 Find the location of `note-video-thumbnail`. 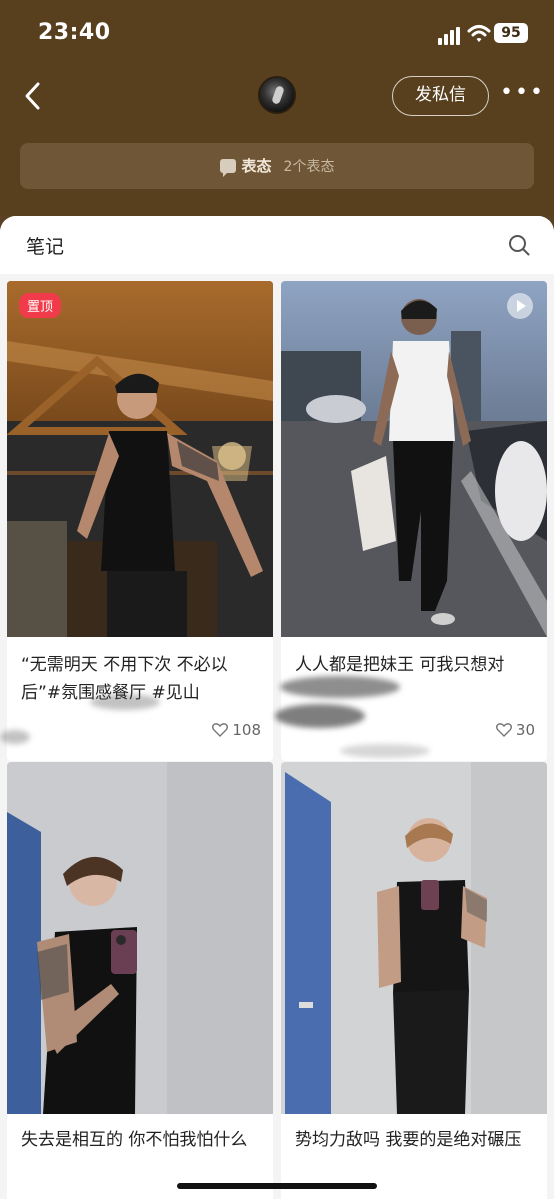

note-video-thumbnail is located at coordinates (414, 459).